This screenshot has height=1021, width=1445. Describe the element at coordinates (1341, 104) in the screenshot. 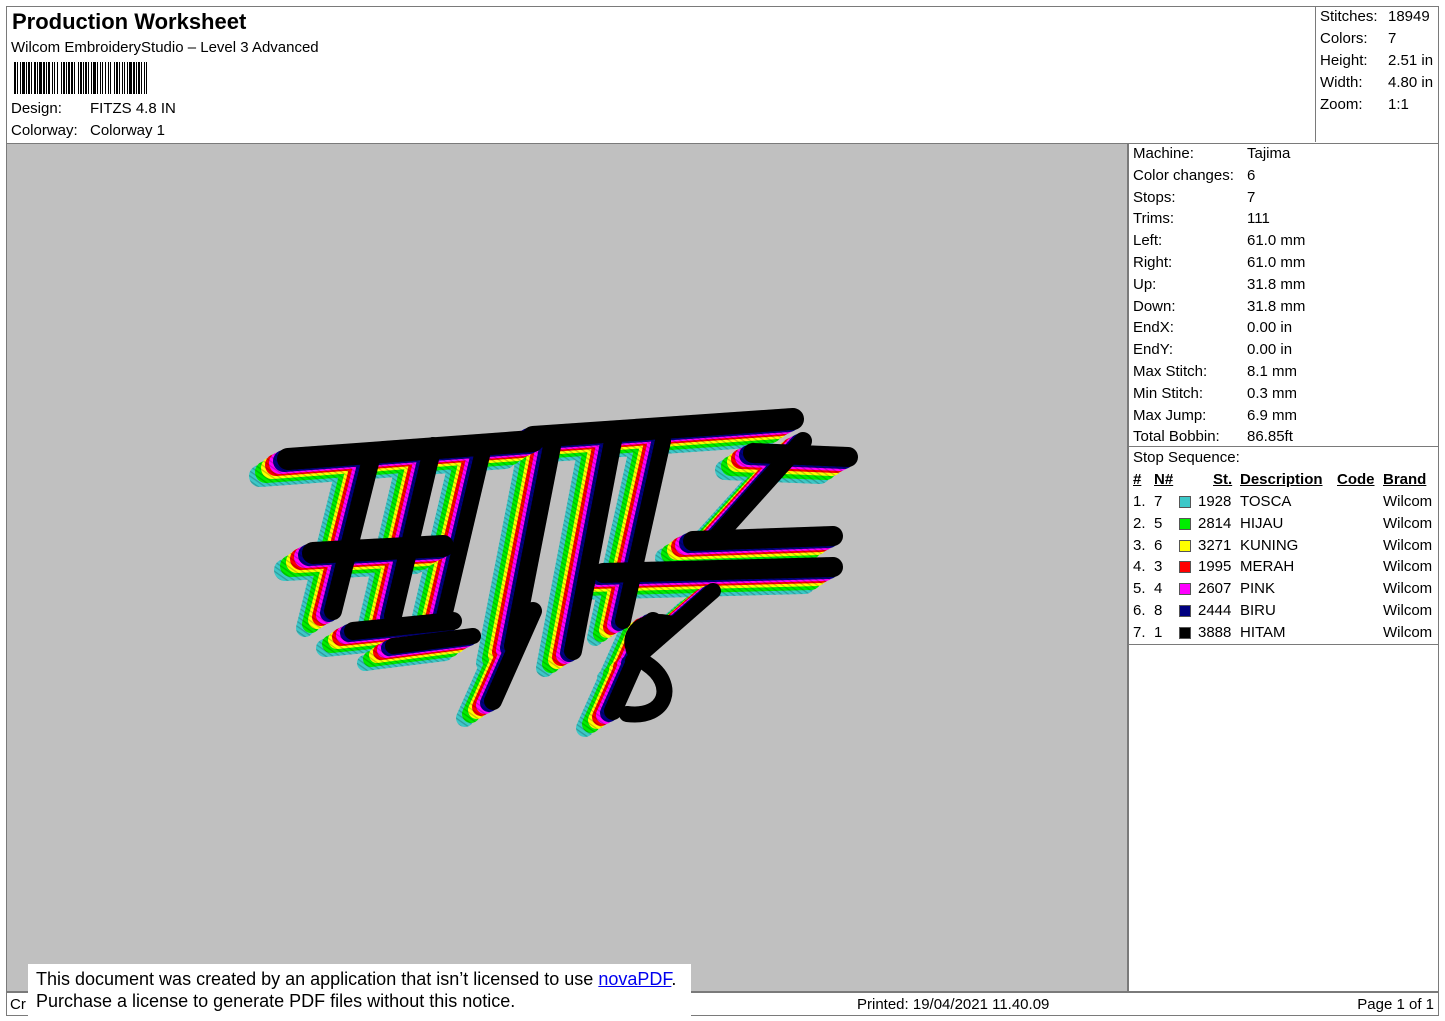

I see `stat-label: Zoom:` at that location.